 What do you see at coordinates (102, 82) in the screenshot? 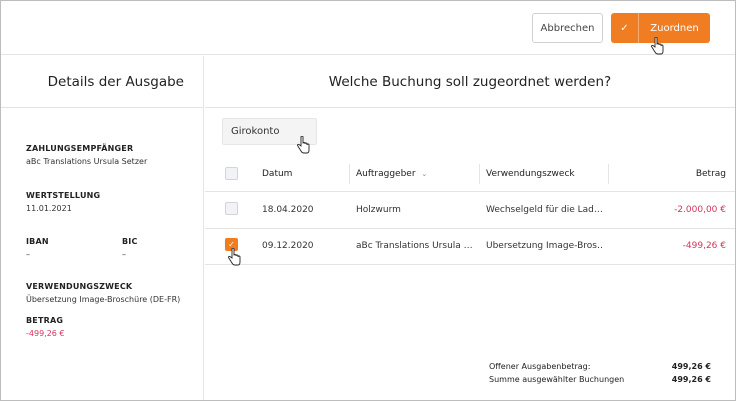
I see `expense-details-title: Details der Ausgabe` at bounding box center [102, 82].